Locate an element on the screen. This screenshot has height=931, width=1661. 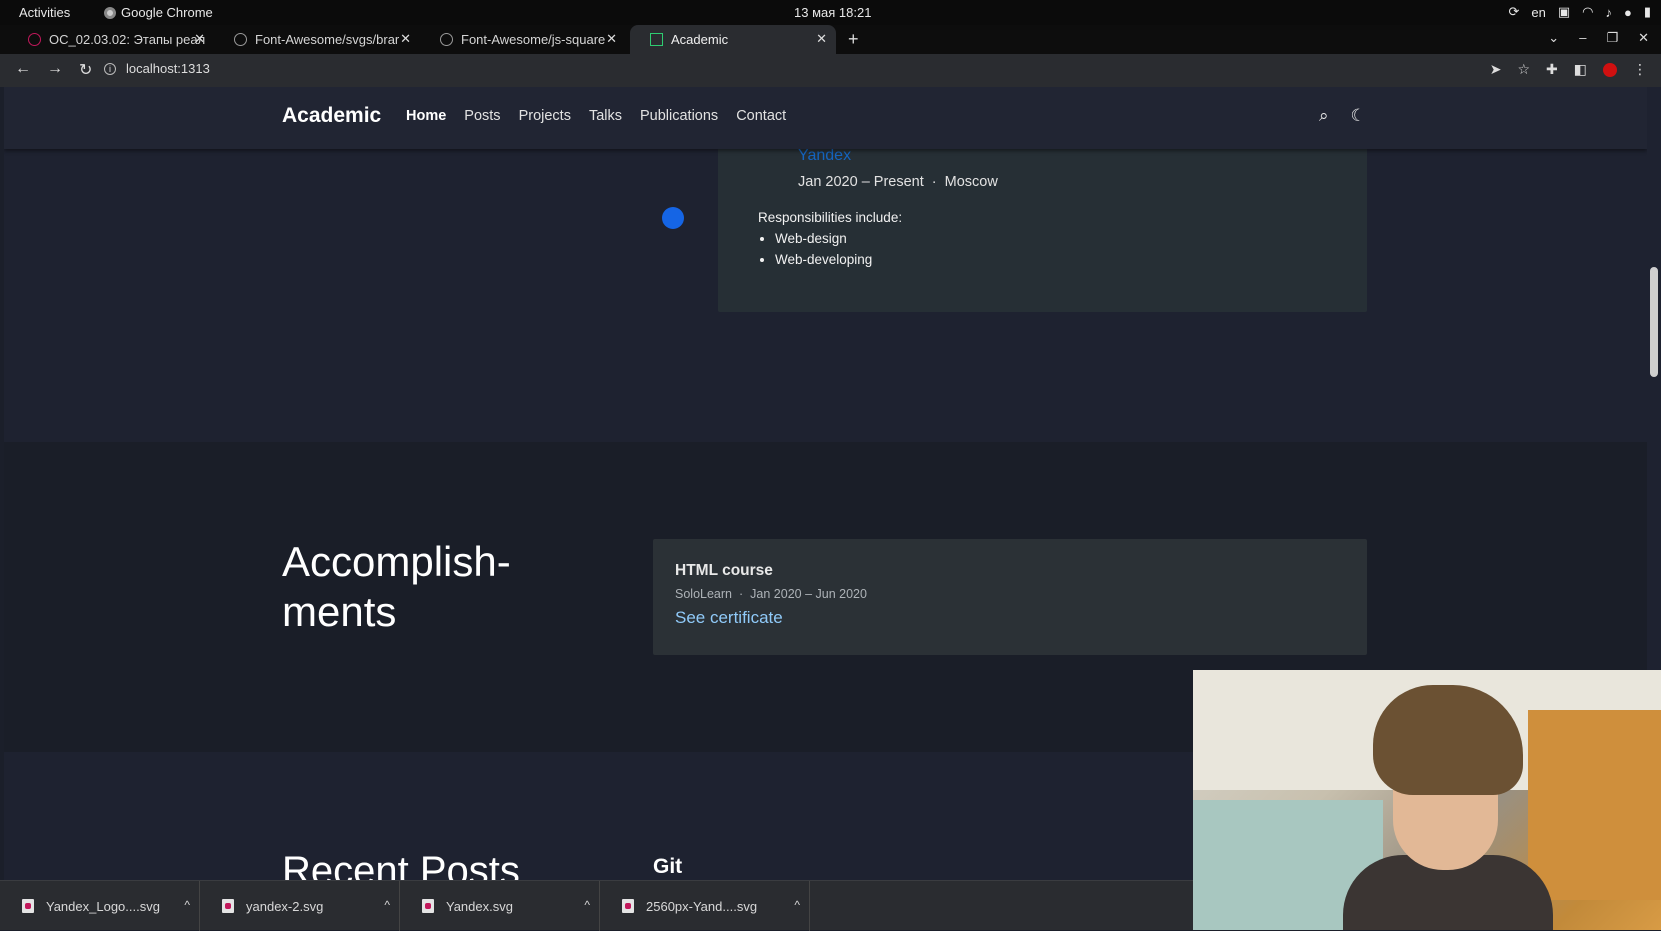
back-icon: ← is located at coordinates (23, 70).